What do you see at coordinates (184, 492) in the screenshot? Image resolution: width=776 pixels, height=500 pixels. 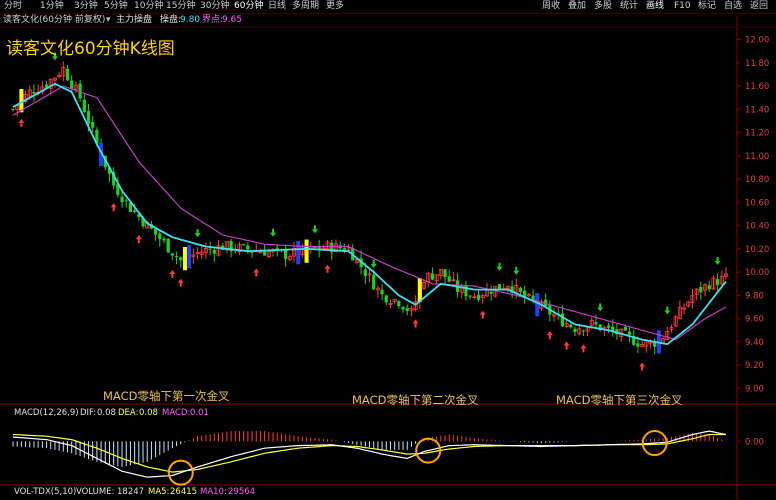 I see `ma5-value: 26415` at bounding box center [184, 492].